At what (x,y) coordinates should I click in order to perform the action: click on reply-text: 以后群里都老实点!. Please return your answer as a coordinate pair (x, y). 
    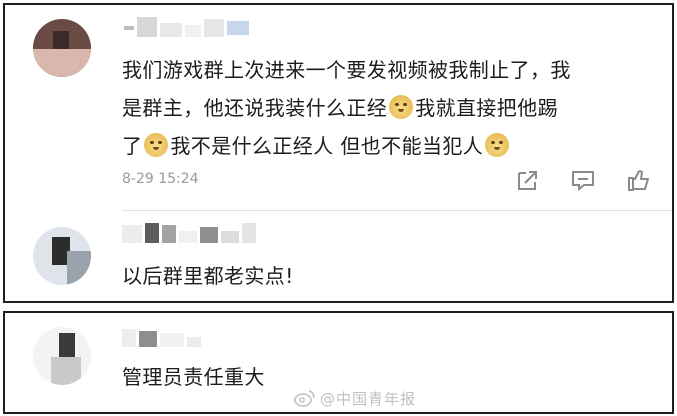
    Looking at the image, I should click on (208, 276).